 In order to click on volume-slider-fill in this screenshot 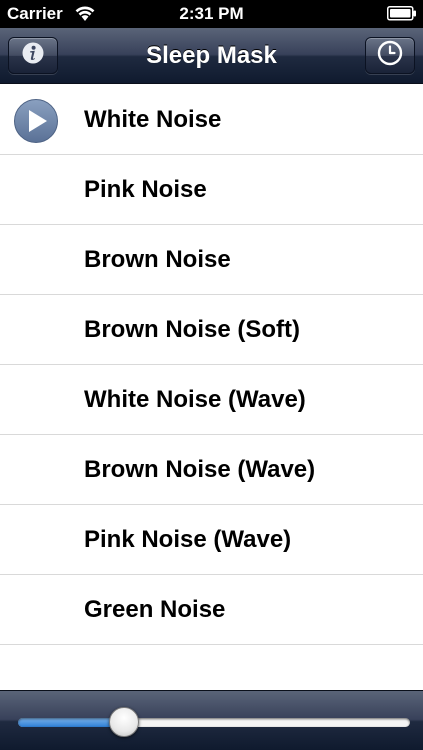, I will do `click(71, 722)`.